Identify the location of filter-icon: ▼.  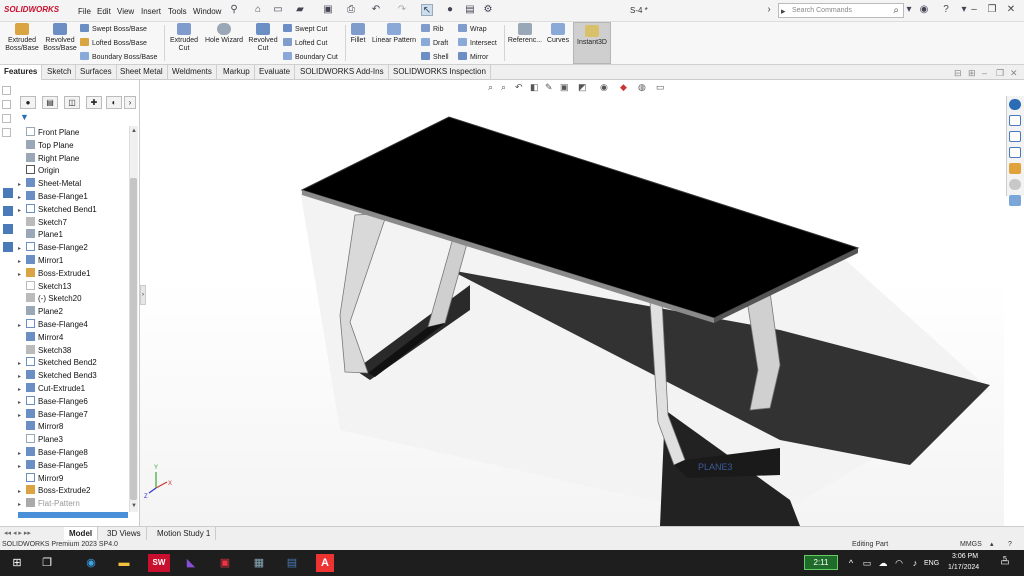
(24, 117).